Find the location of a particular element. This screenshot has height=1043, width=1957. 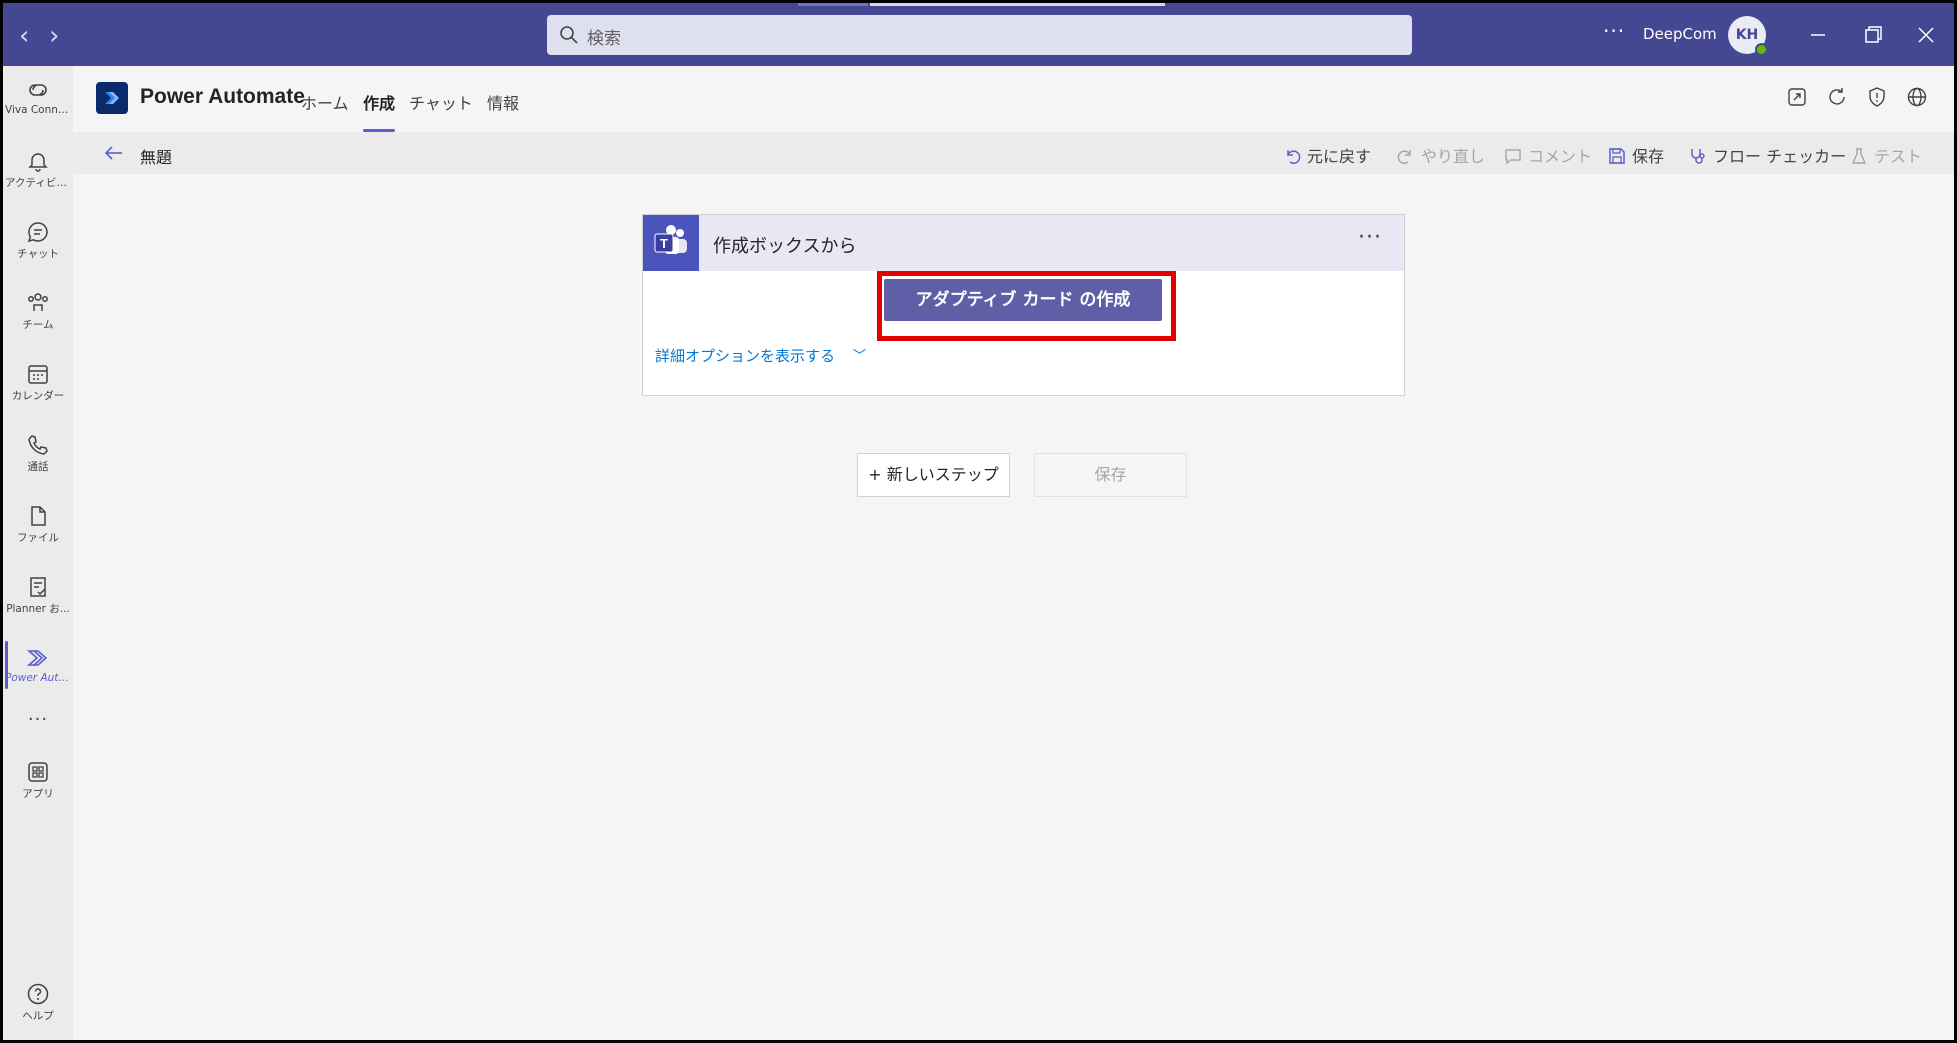

svg-text: T is located at coordinates (664, 243).